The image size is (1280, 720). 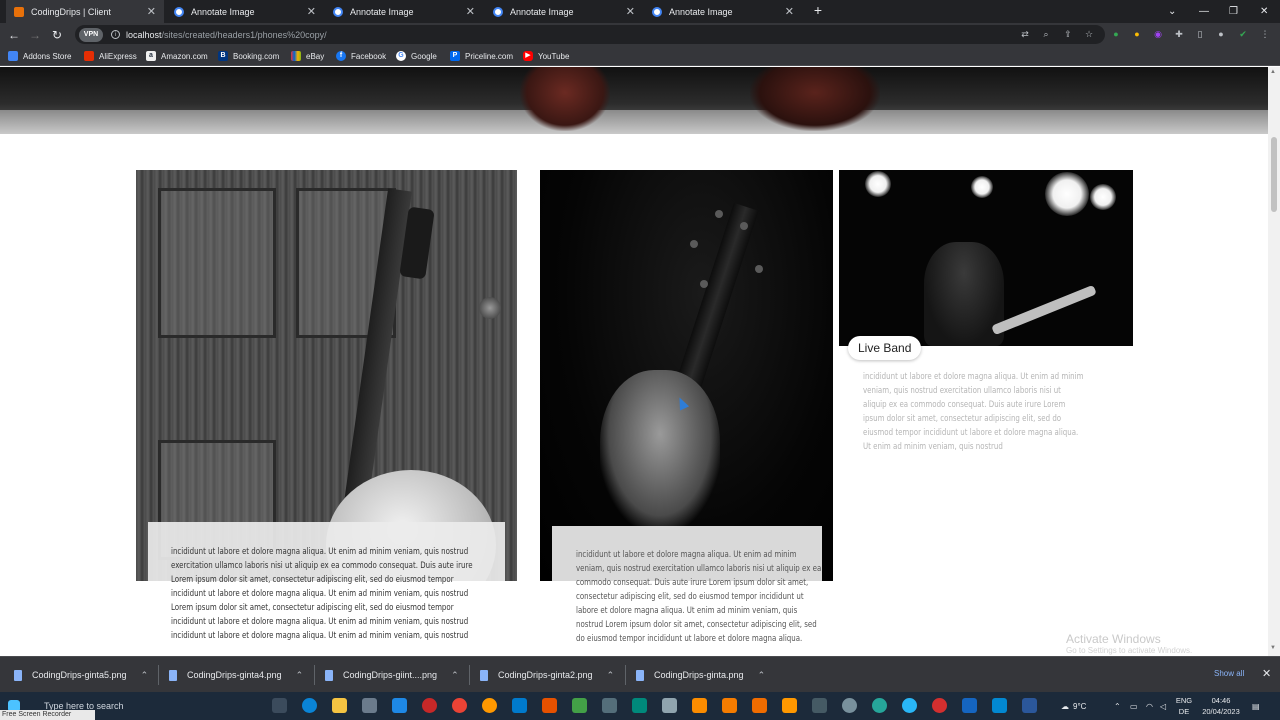 What do you see at coordinates (81, 675) in the screenshot?
I see `download-item: CodingDrips-ginta5.png ⌃` at bounding box center [81, 675].